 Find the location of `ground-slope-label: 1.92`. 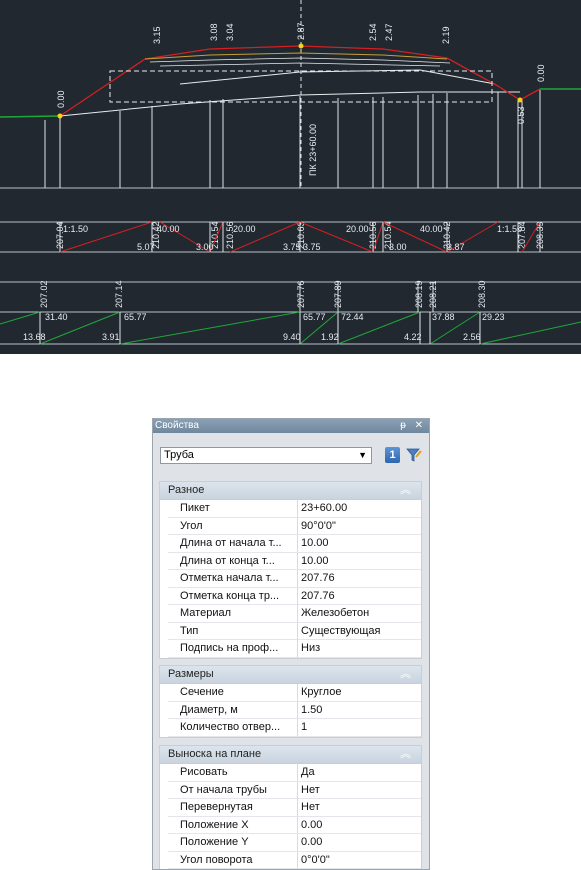

ground-slope-label: 1.92 is located at coordinates (330, 337).